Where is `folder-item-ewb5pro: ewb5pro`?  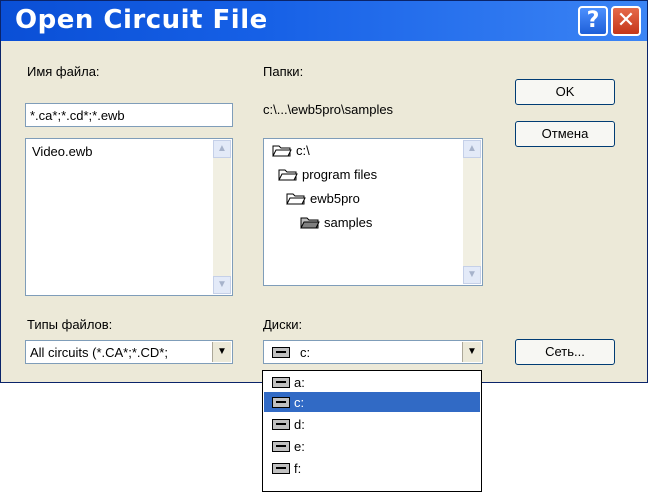 folder-item-ewb5pro: ewb5pro is located at coordinates (323, 198).